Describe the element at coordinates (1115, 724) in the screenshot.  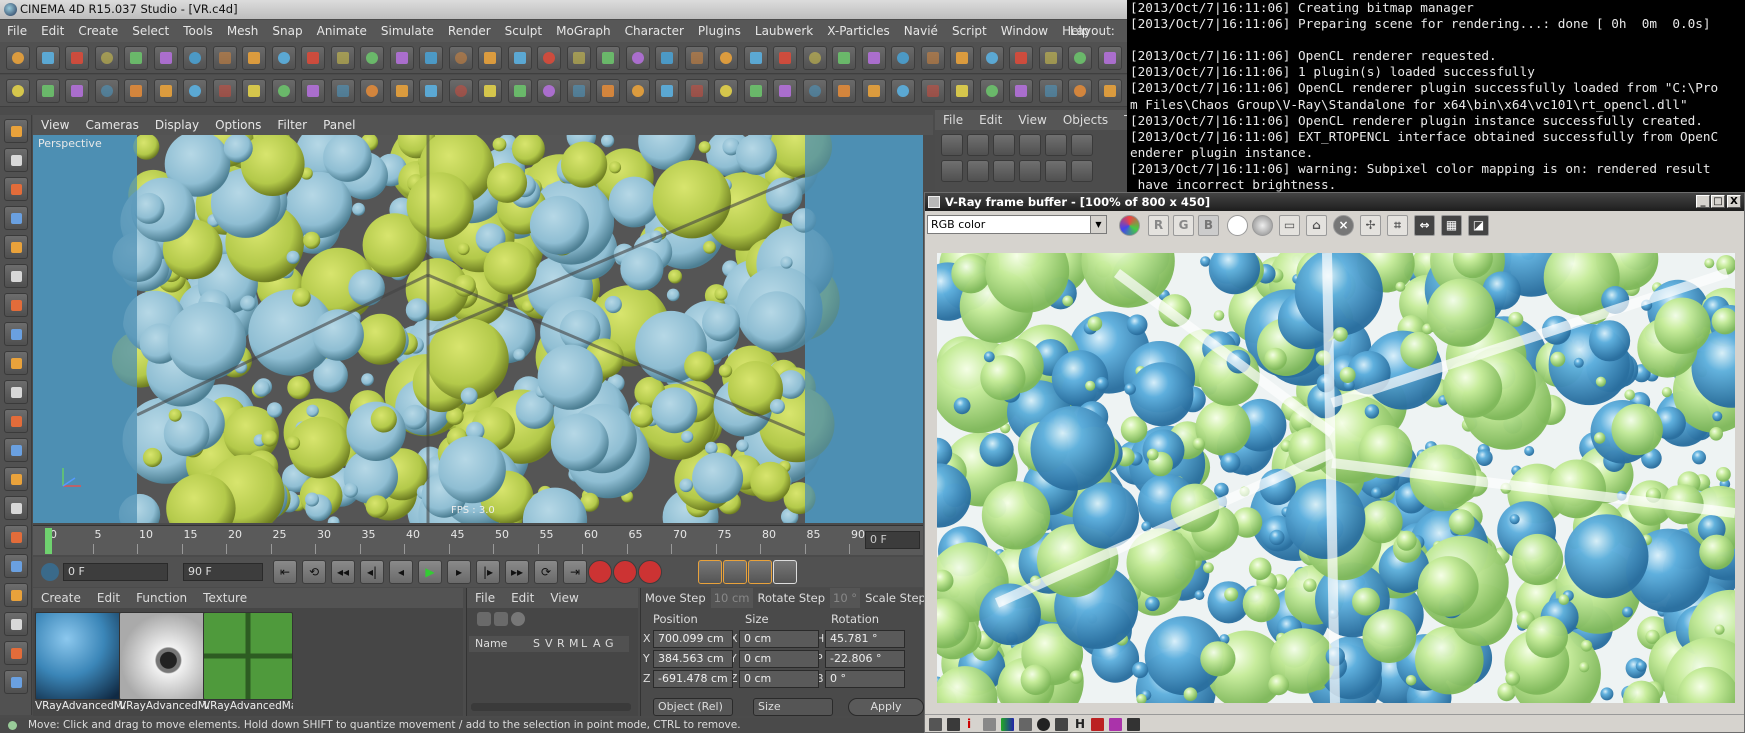
I see `icc-icon` at that location.